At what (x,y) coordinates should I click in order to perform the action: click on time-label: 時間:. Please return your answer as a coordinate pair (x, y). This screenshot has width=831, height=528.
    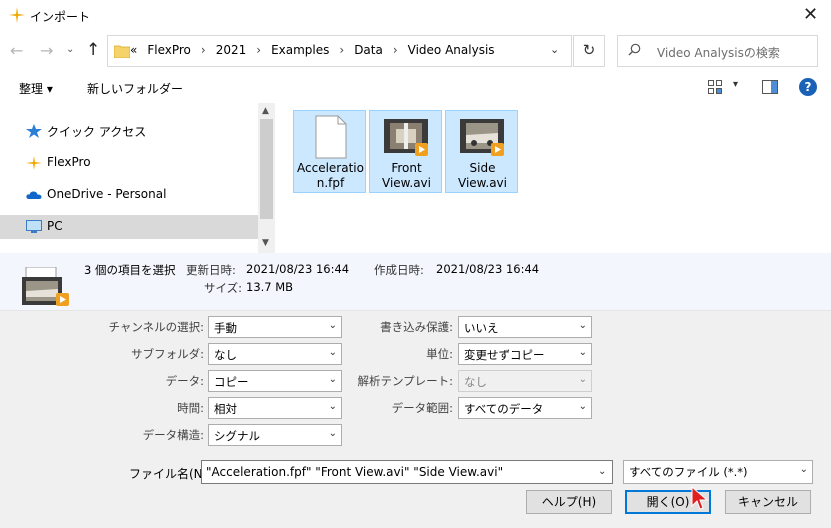
    Looking at the image, I should click on (190, 408).